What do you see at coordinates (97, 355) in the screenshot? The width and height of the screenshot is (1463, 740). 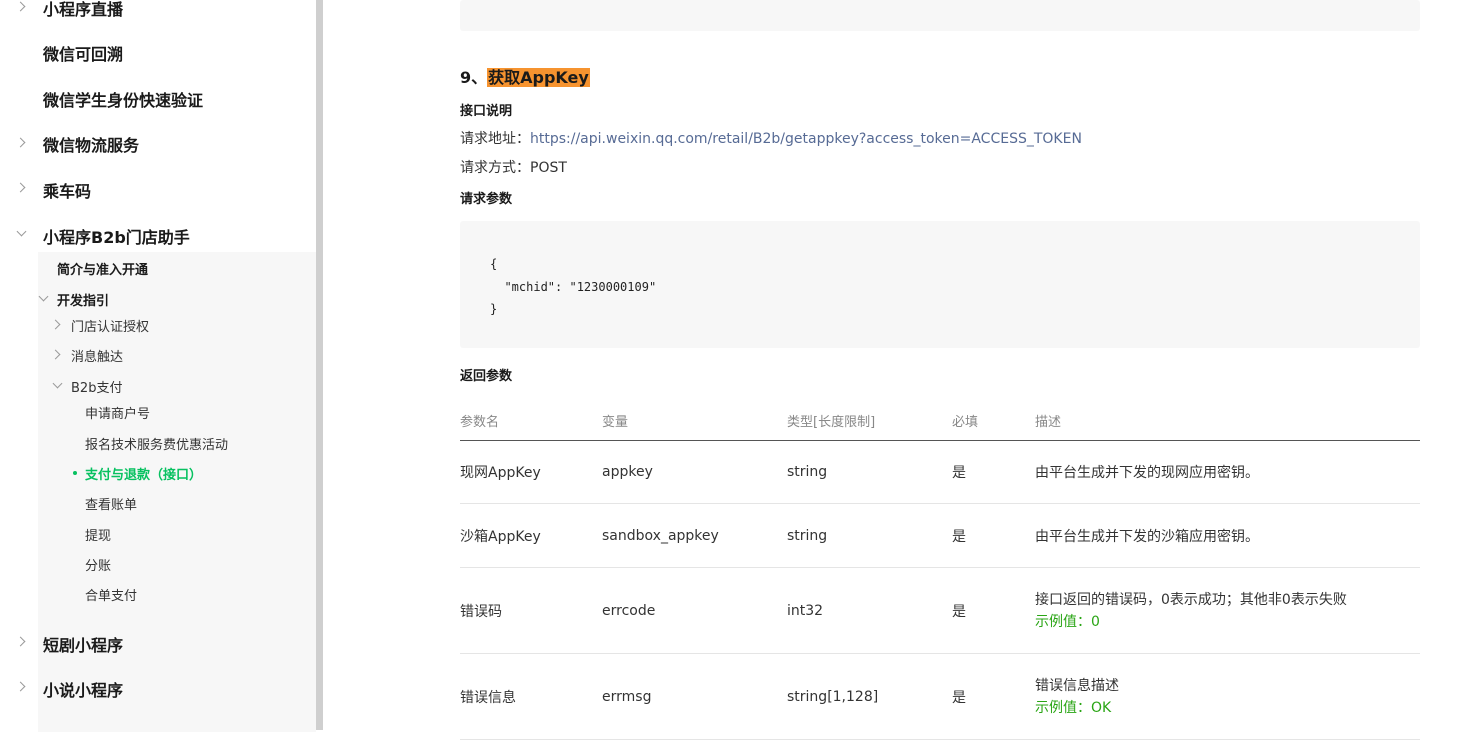 I see `sidebar-item-message: 消息触达` at bounding box center [97, 355].